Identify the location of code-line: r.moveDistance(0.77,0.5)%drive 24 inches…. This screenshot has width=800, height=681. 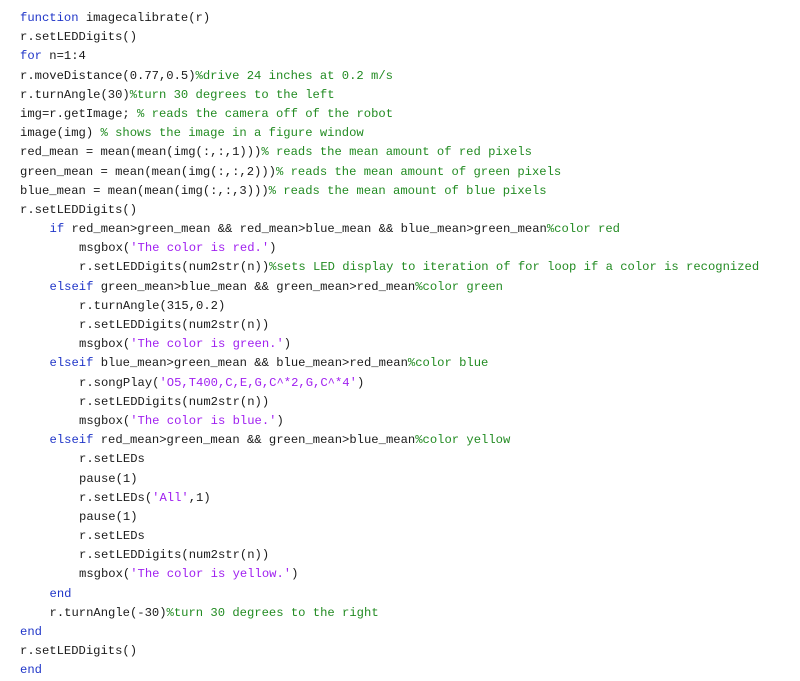
(389, 76).